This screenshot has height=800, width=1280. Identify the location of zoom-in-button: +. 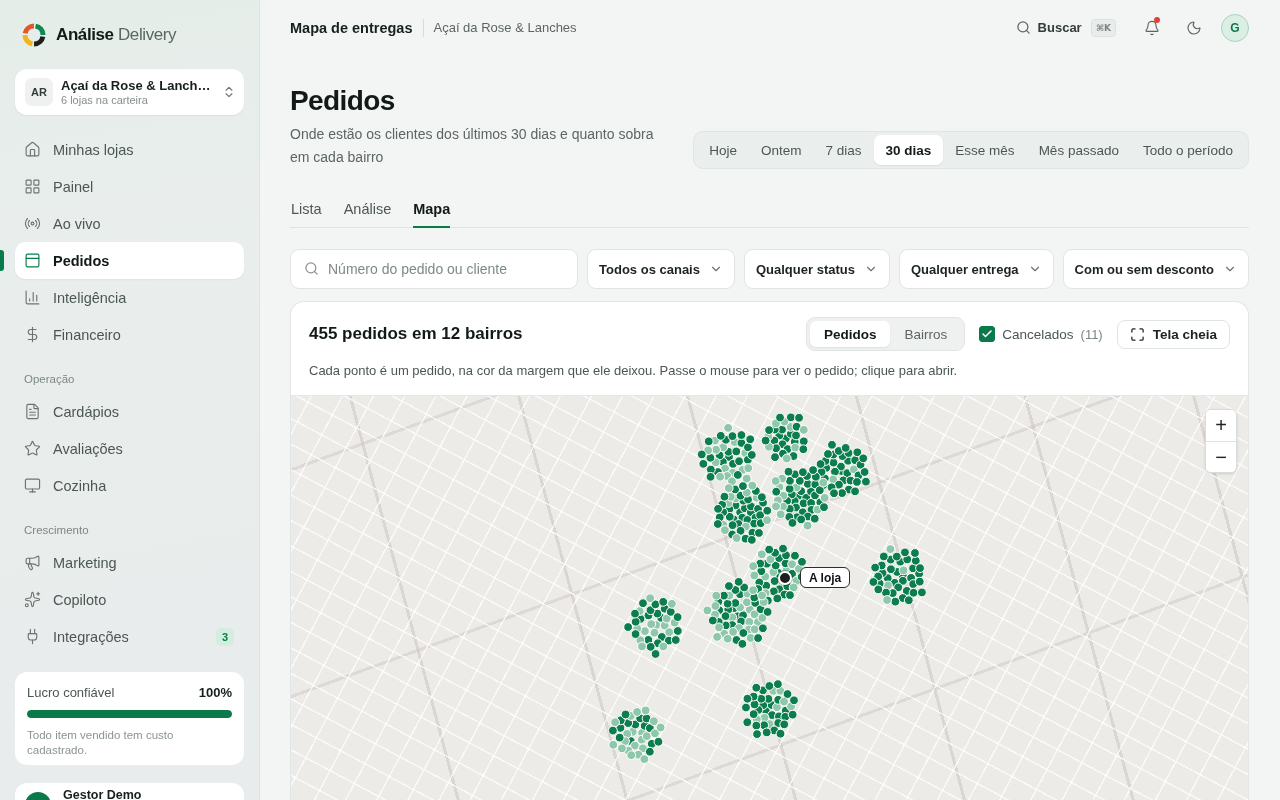
(1221, 425).